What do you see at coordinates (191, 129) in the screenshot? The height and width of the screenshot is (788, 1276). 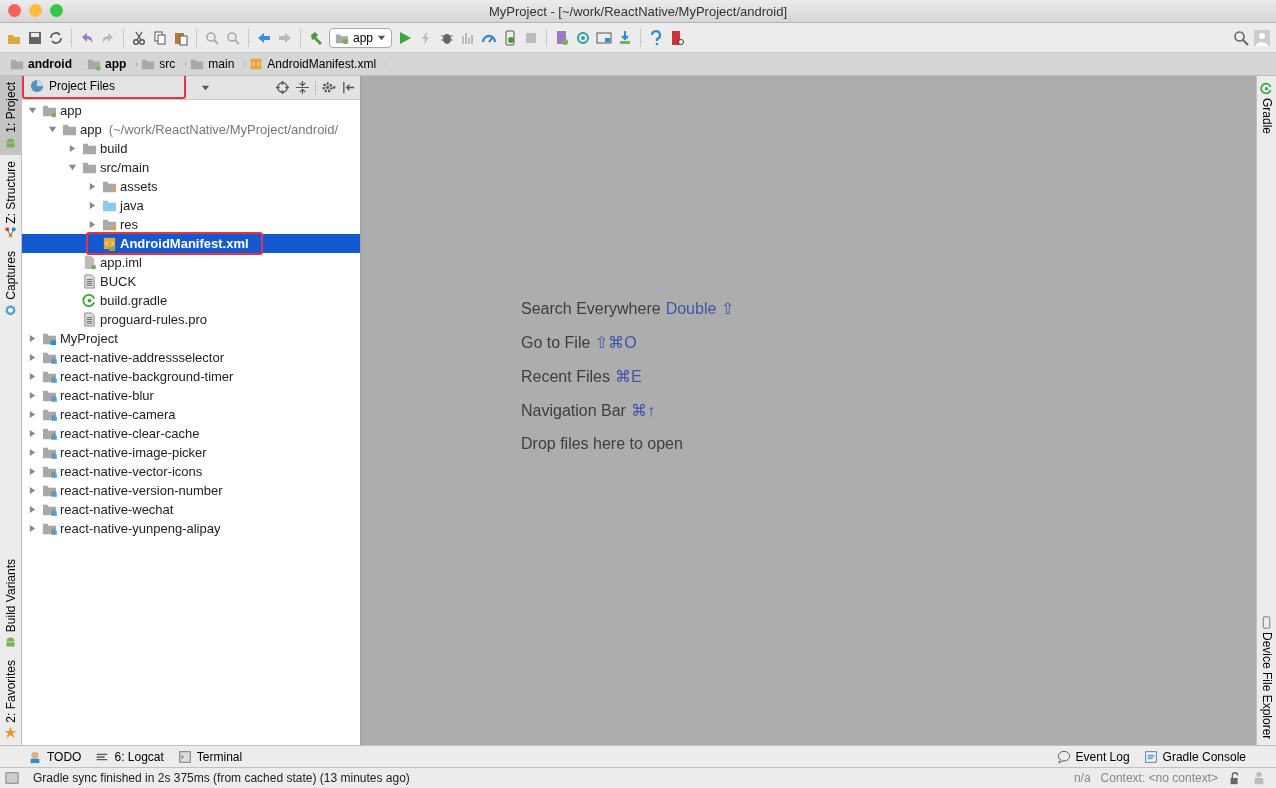 I see `tree-row: app (~/work/ReactNative/MyProject/android/` at bounding box center [191, 129].